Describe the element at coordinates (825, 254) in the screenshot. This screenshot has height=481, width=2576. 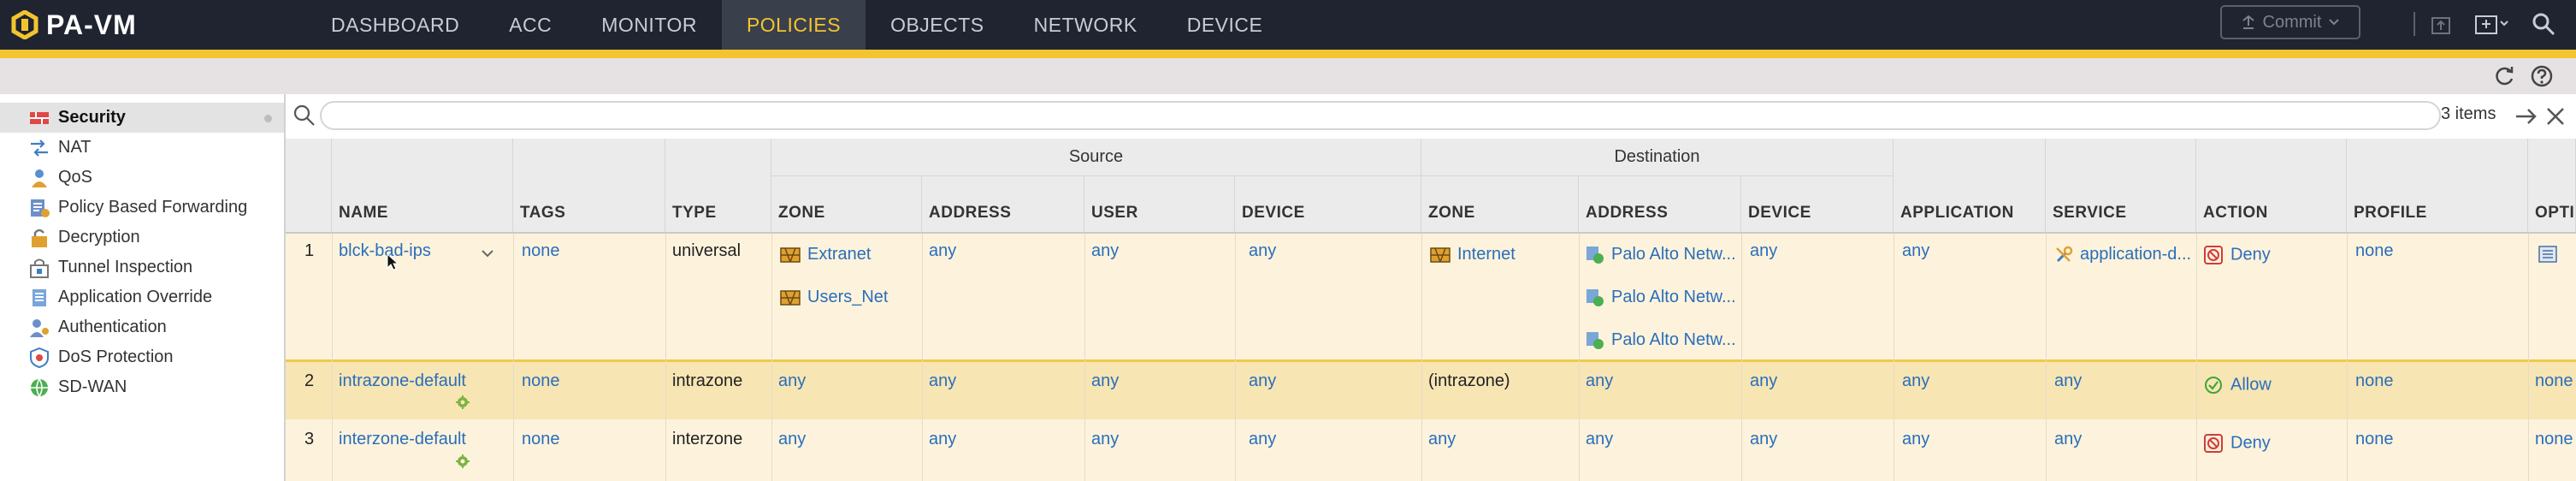
I see `source-zone-item: Extranet` at that location.